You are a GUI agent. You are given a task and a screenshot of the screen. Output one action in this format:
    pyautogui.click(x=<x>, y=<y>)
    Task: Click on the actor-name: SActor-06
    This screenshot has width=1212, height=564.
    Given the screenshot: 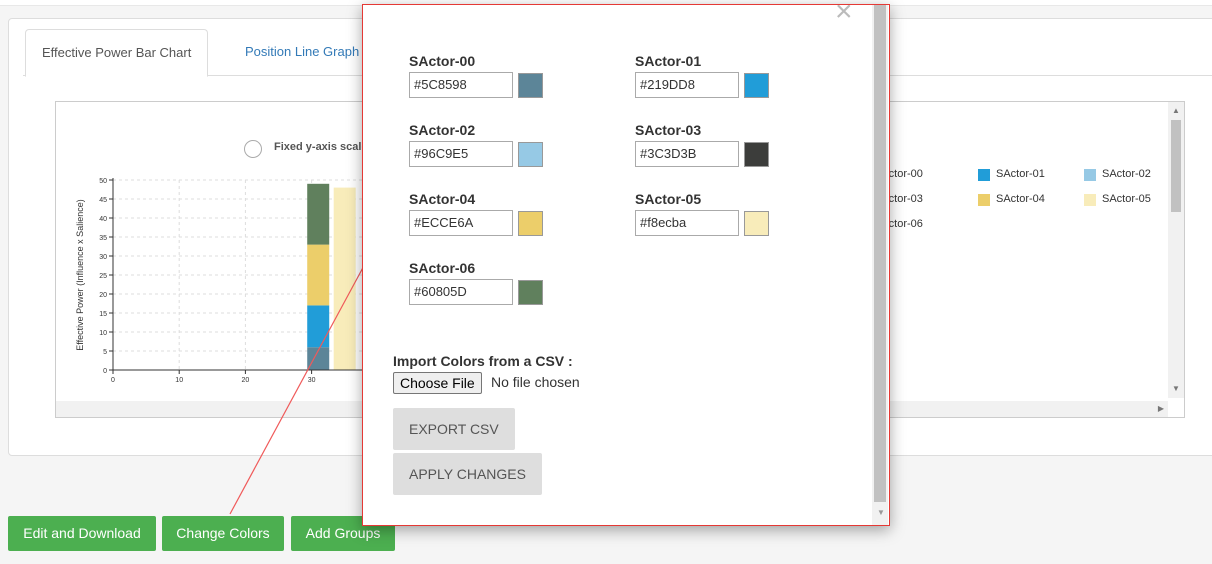 What is the action you would take?
    pyautogui.click(x=442, y=268)
    